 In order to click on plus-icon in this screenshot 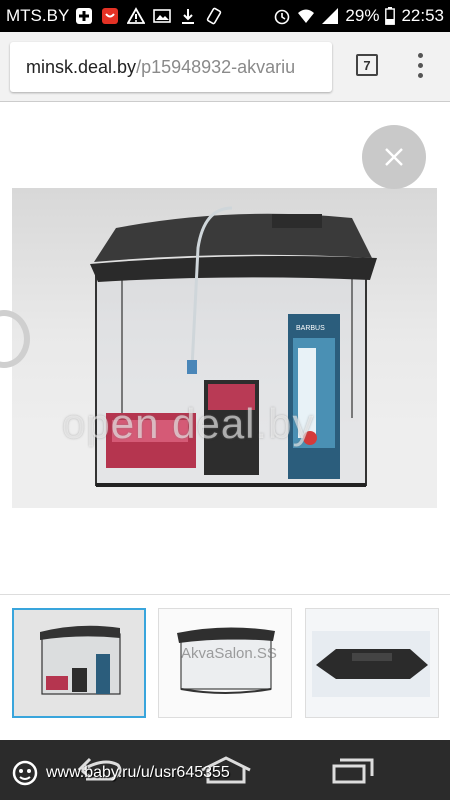, I will do `click(84, 16)`.